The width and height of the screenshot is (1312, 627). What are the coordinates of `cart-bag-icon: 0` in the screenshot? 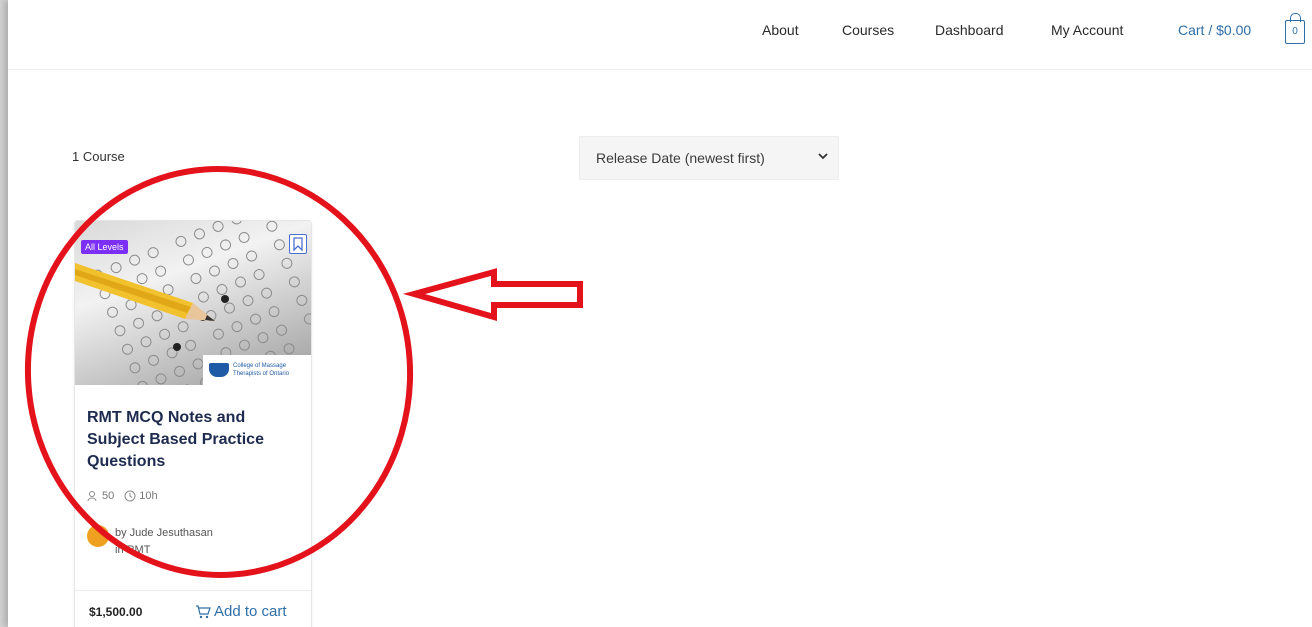 It's located at (1295, 28).